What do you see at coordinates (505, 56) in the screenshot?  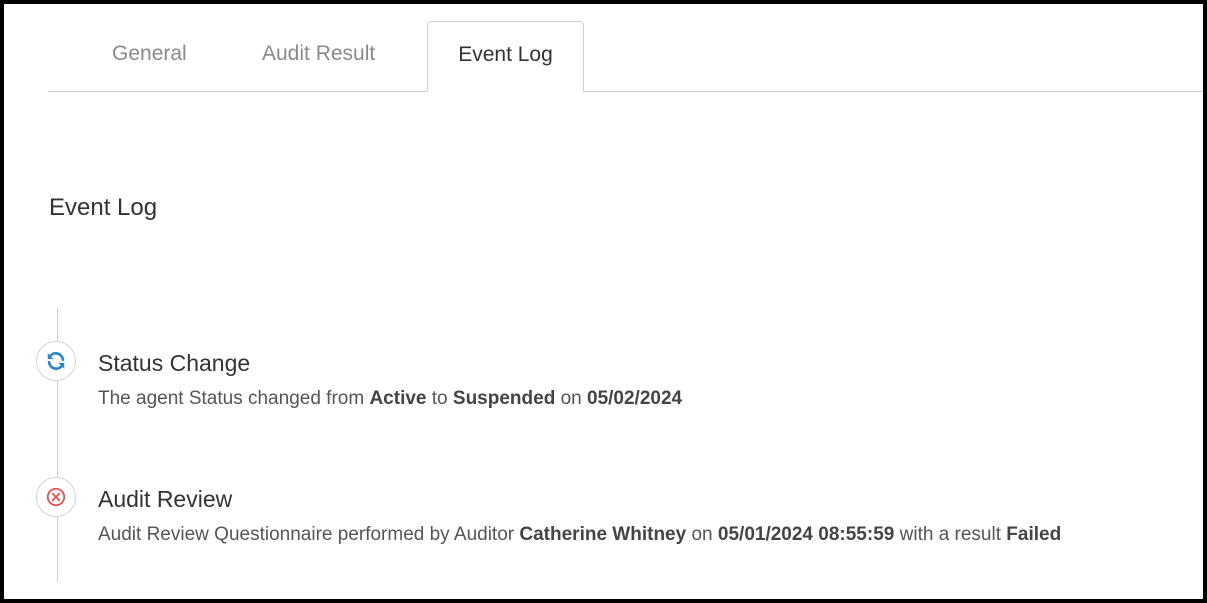 I see `tab-event-log: Event Log` at bounding box center [505, 56].